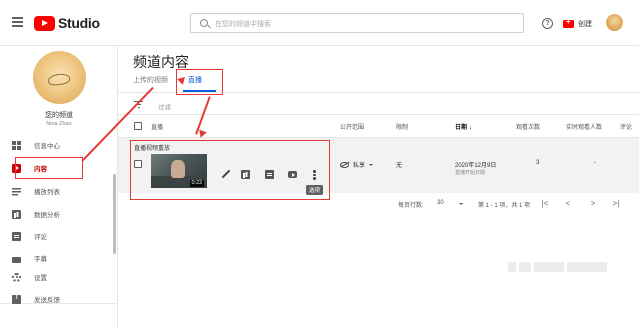  I want to click on sidebar-item-playlists: 播放列表, so click(58, 191).